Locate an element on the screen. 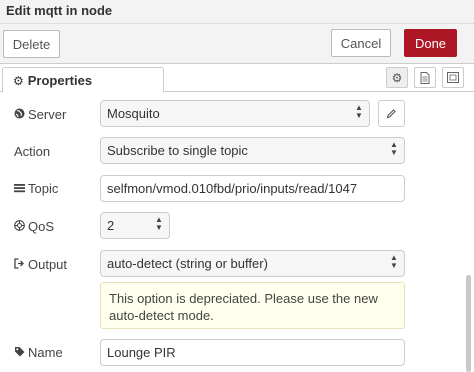  edit-server-button is located at coordinates (391, 113).